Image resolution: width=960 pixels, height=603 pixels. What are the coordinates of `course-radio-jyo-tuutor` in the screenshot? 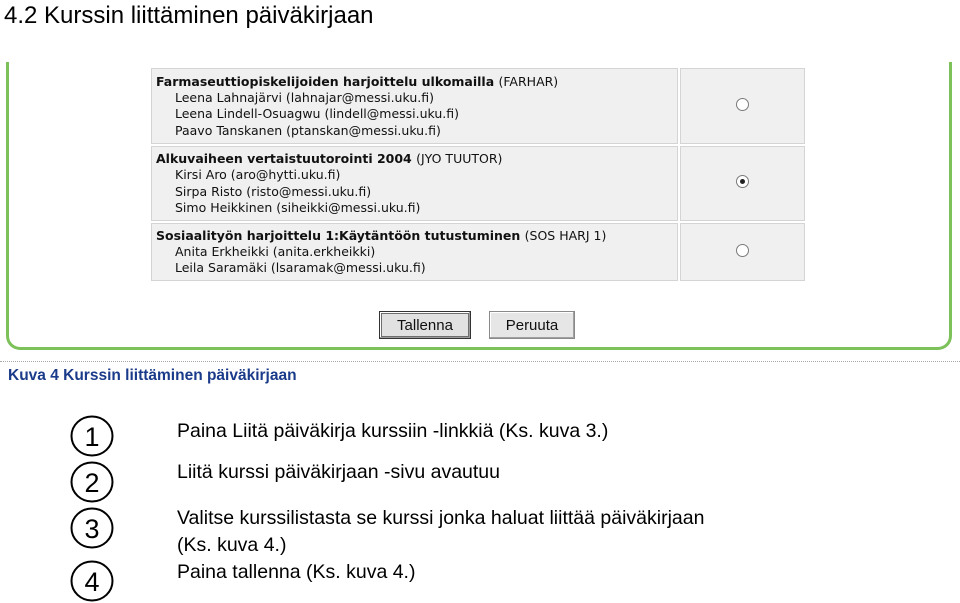 It's located at (742, 182).